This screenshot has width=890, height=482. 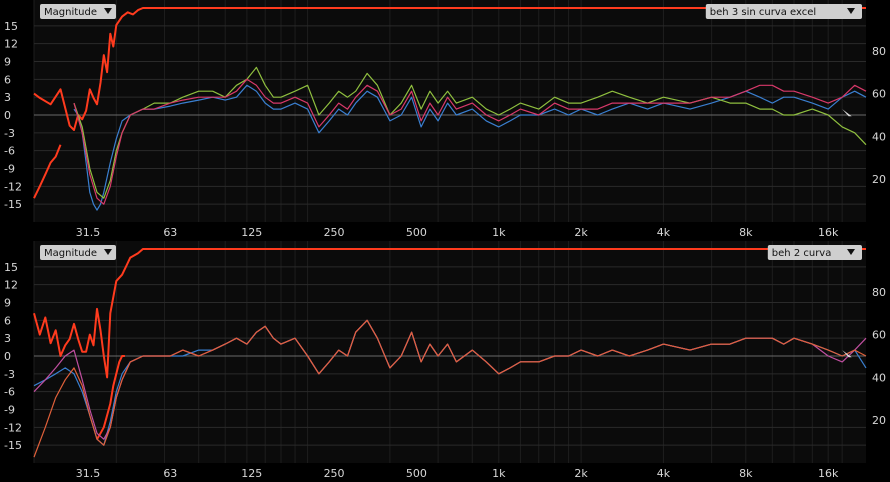 What do you see at coordinates (763, 12) in the screenshot?
I see `trace-dropdown-label: beh 3 sin curva excel` at bounding box center [763, 12].